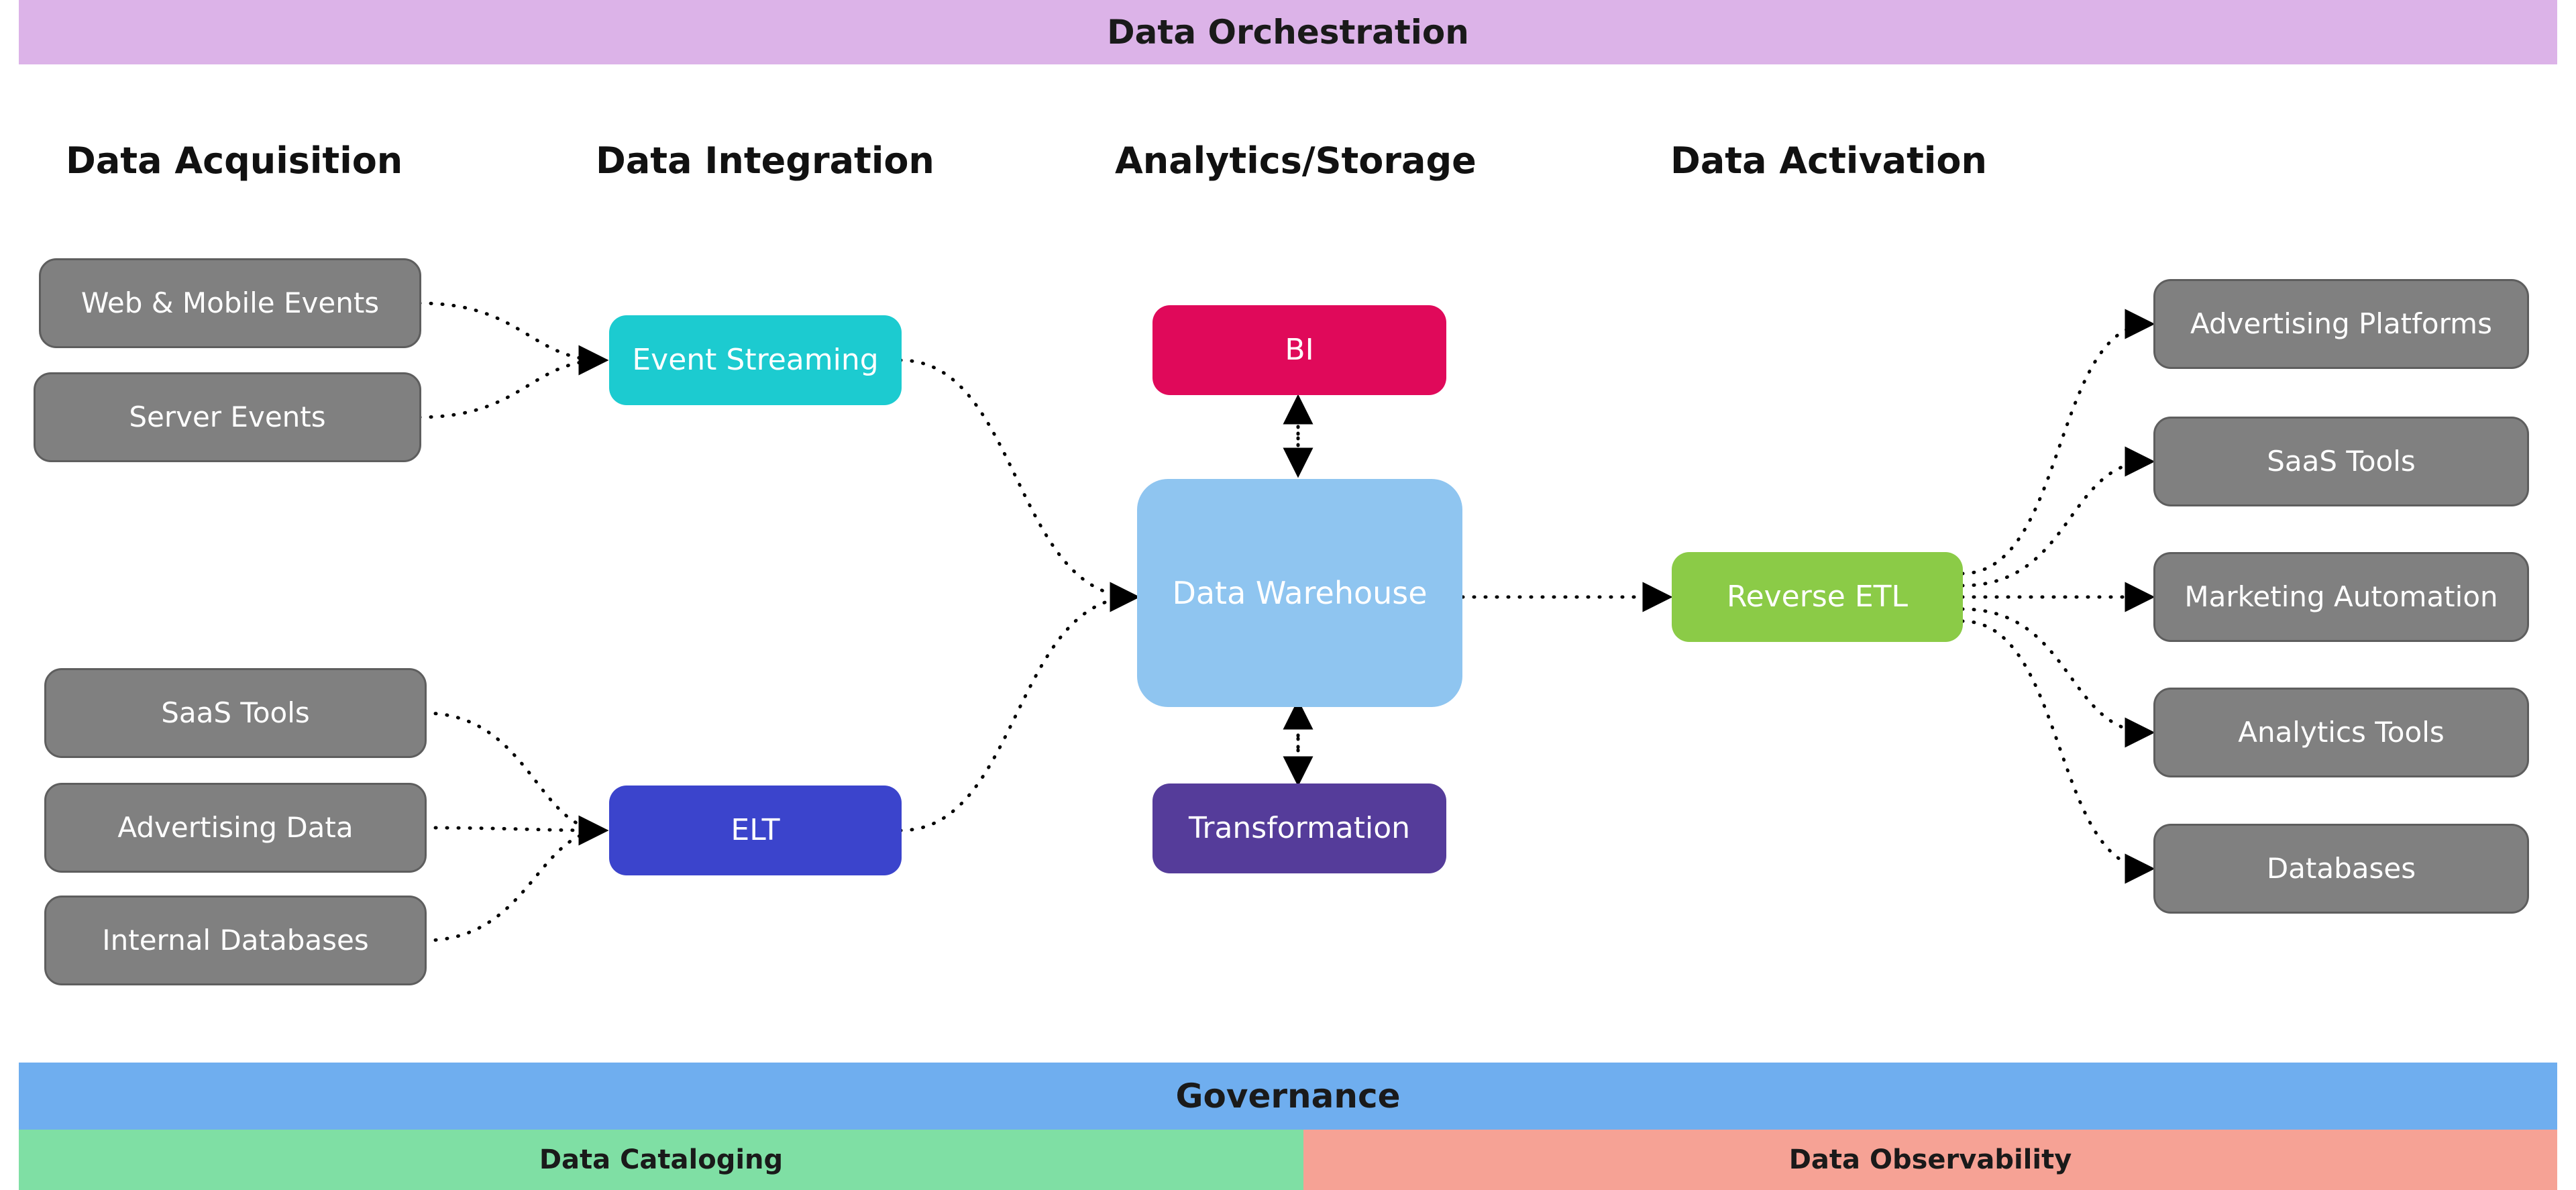  I want to click on edge-event-streaming-to-data-warehouse, so click(1019, 485).